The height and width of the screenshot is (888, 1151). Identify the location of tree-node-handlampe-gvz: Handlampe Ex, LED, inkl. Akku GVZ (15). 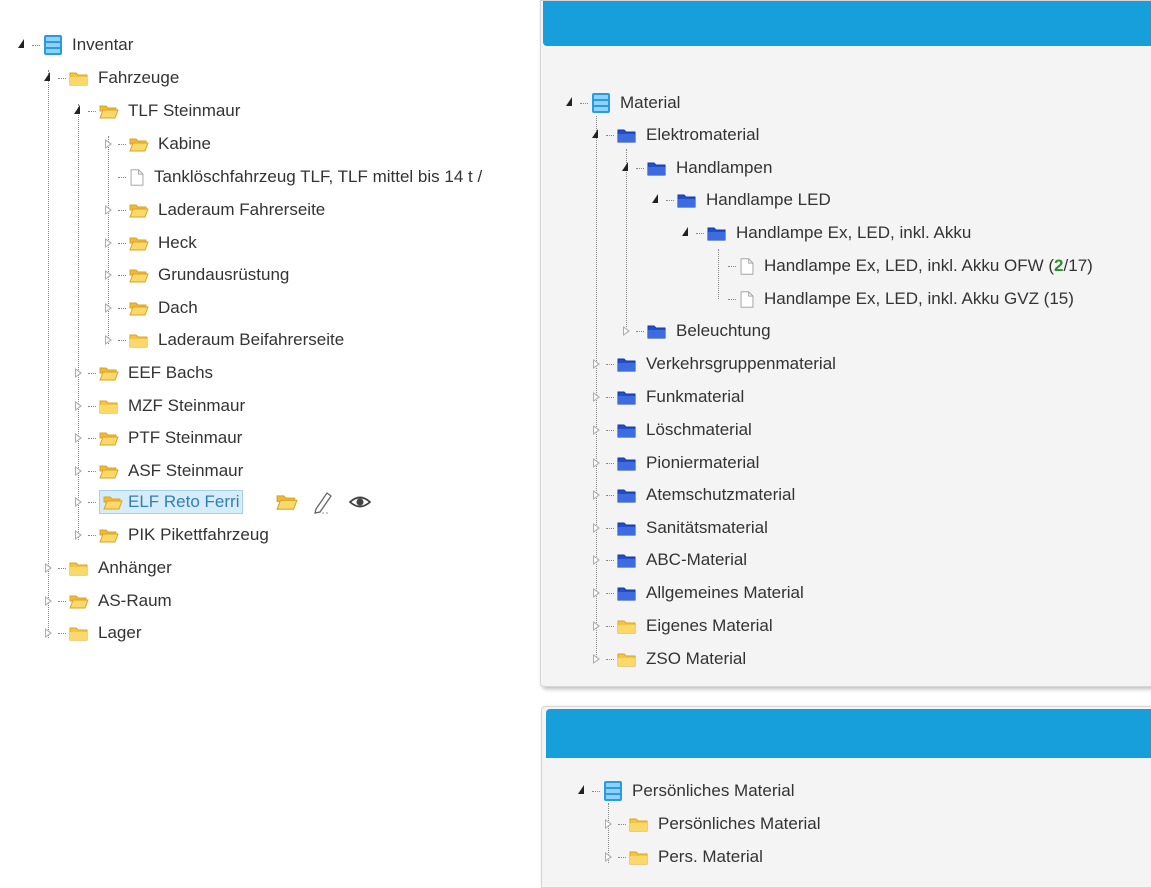
(895, 299).